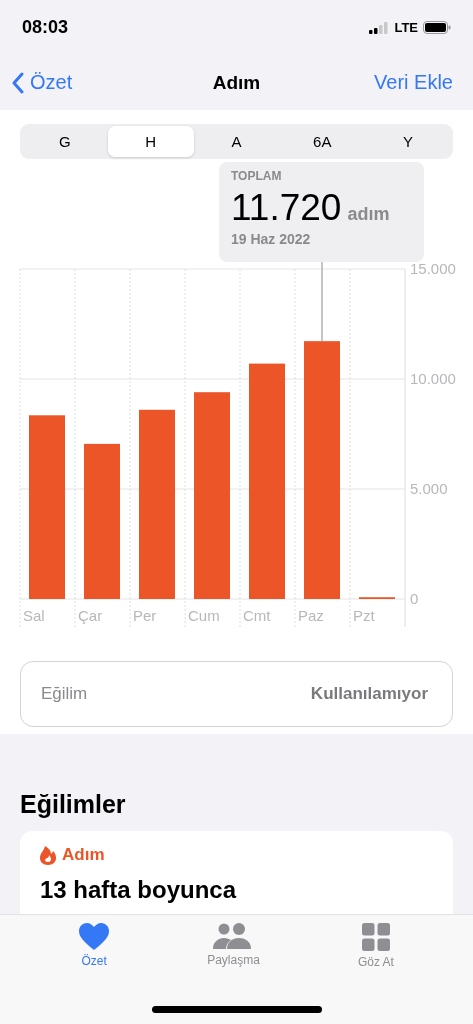 The width and height of the screenshot is (473, 1024). What do you see at coordinates (271, 239) in the screenshot?
I see `tooltip-date: 19 Haz 2022` at bounding box center [271, 239].